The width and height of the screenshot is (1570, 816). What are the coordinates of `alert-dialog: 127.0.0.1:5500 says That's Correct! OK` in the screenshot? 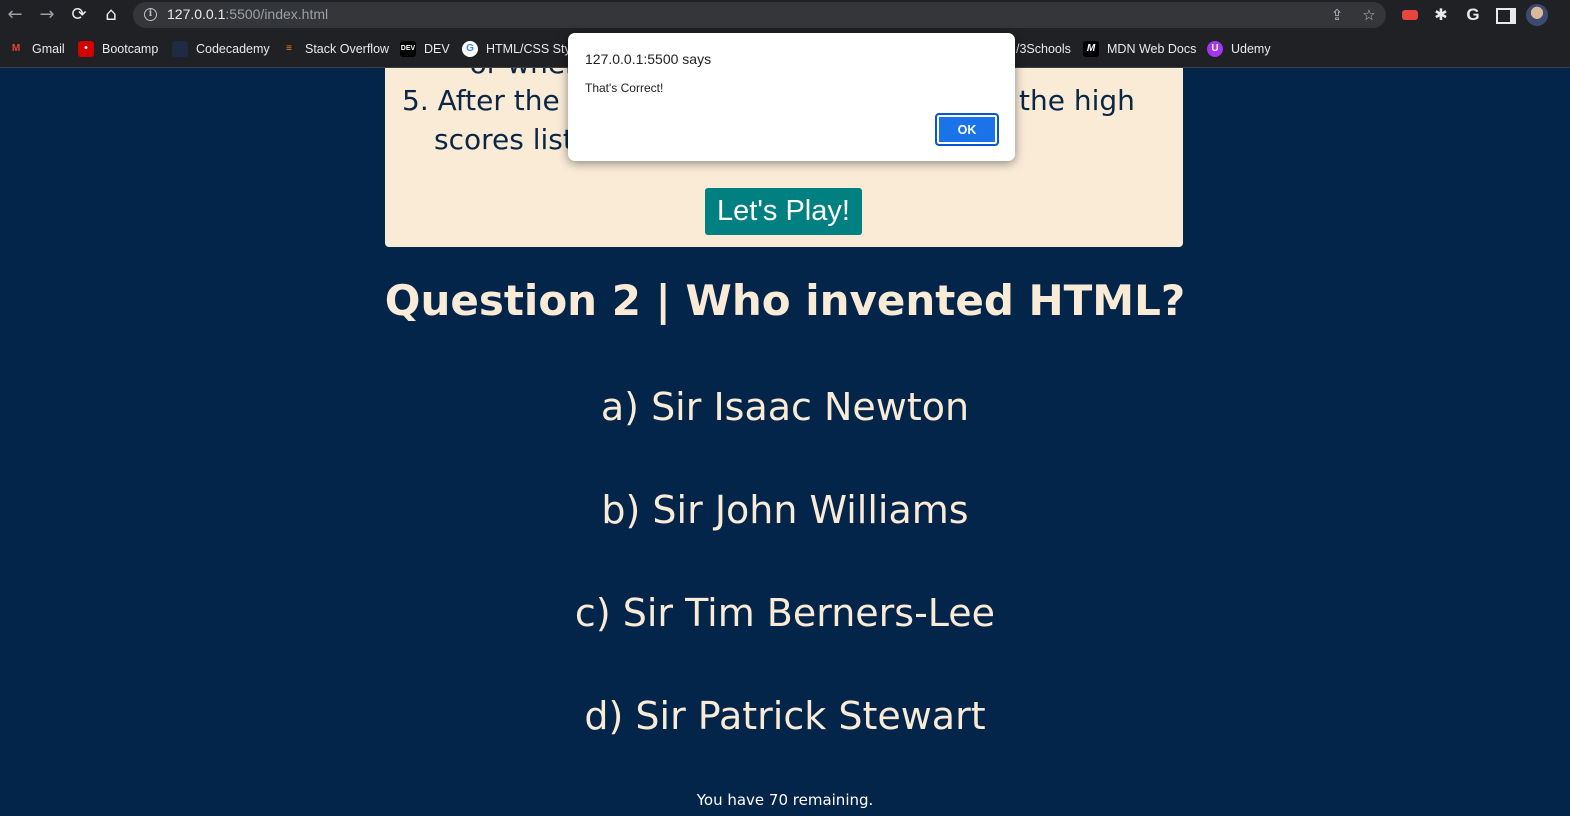 It's located at (791, 97).